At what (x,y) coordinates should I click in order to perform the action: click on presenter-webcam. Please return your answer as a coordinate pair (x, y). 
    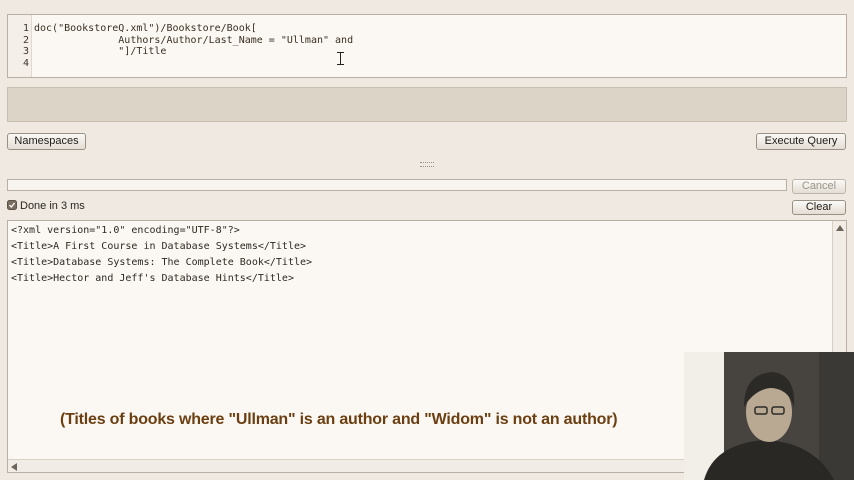
    Looking at the image, I should click on (769, 416).